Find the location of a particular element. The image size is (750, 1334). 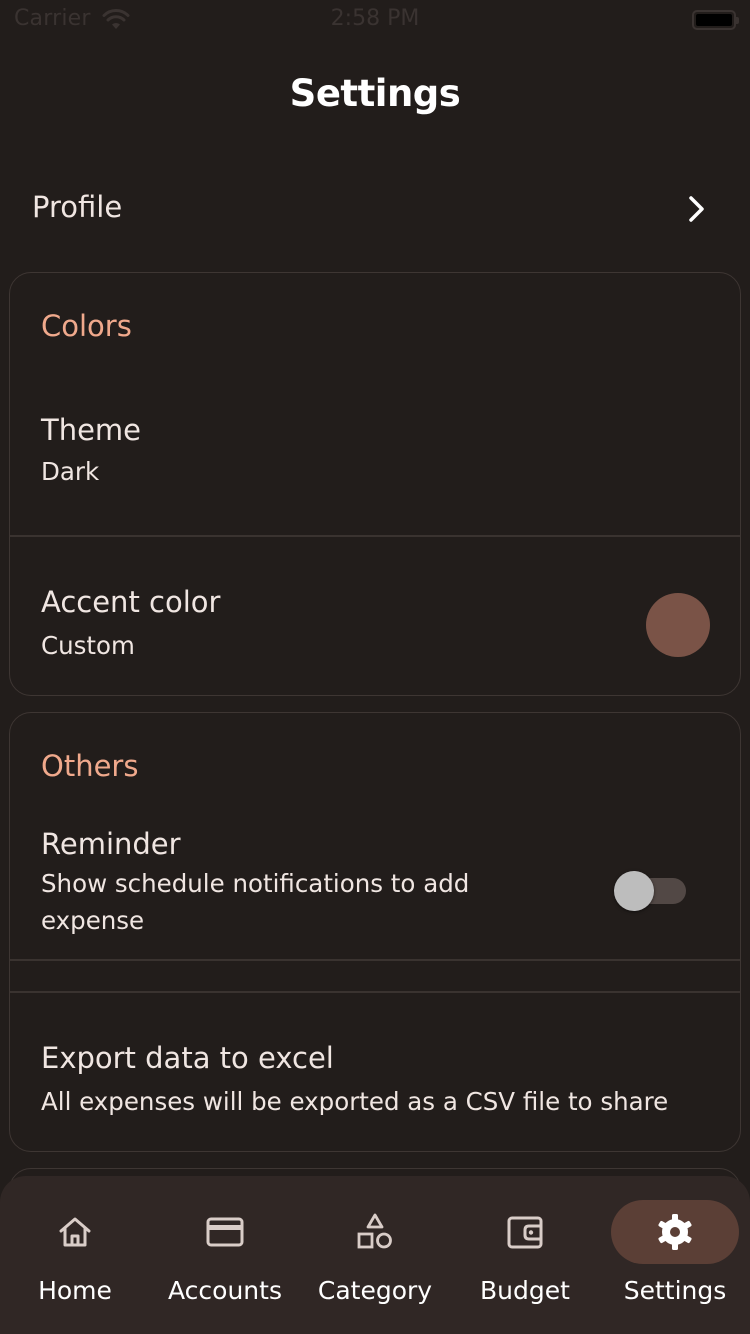

reminder-description-cont: expense is located at coordinates (93, 920).